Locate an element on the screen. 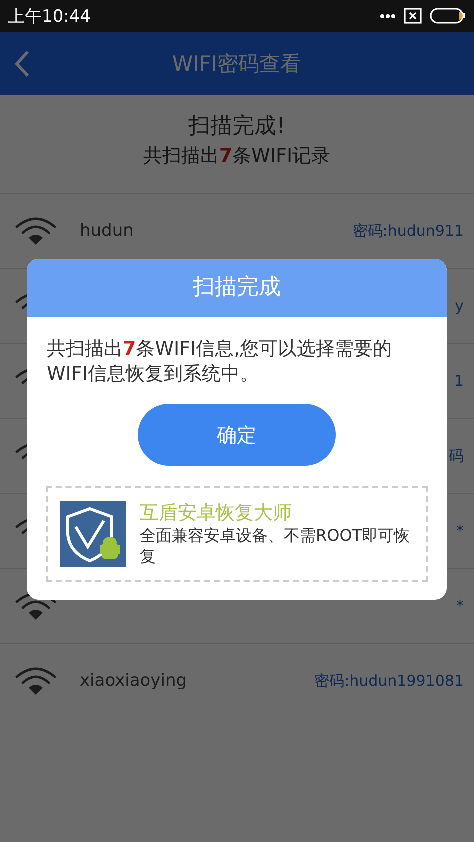 The height and width of the screenshot is (842, 474). wifi-password: 码 is located at coordinates (456, 456).